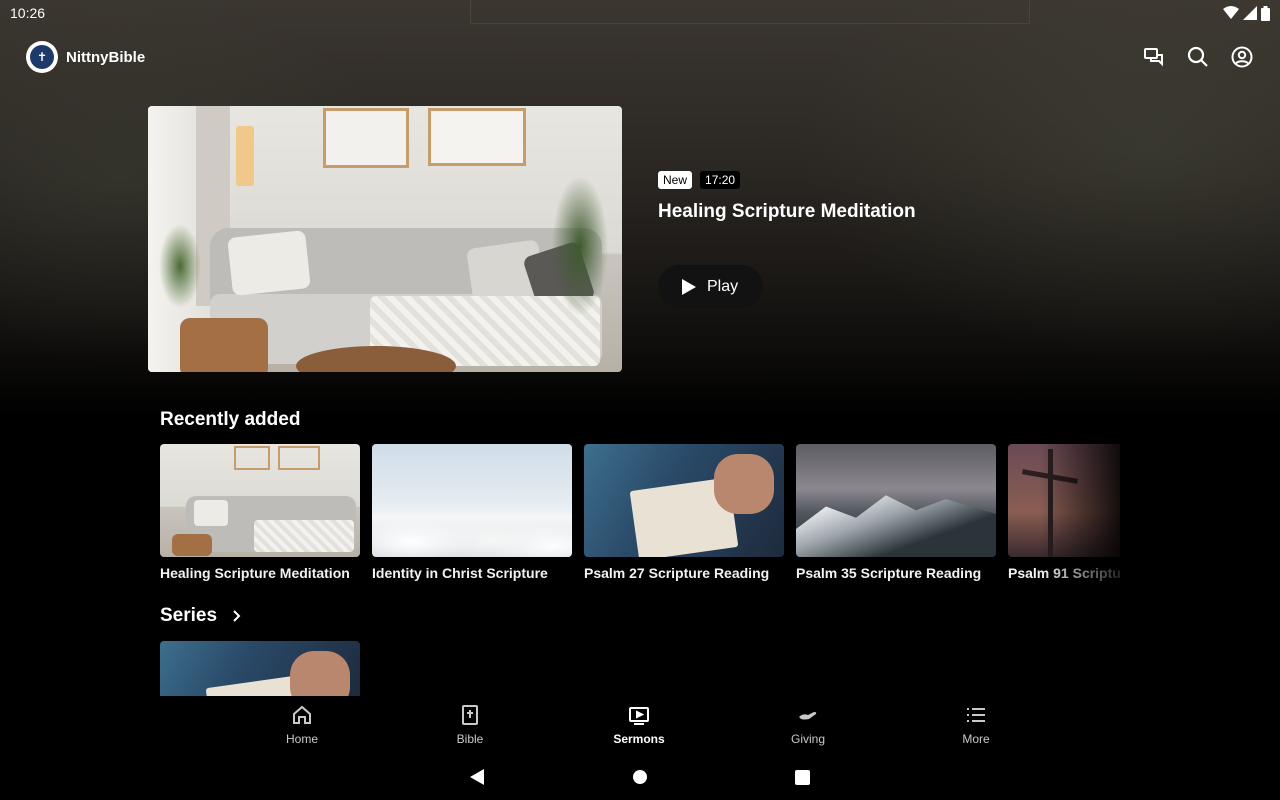  I want to click on sermon-card: Psalm 91 Scripture Reading, so click(1064, 512).